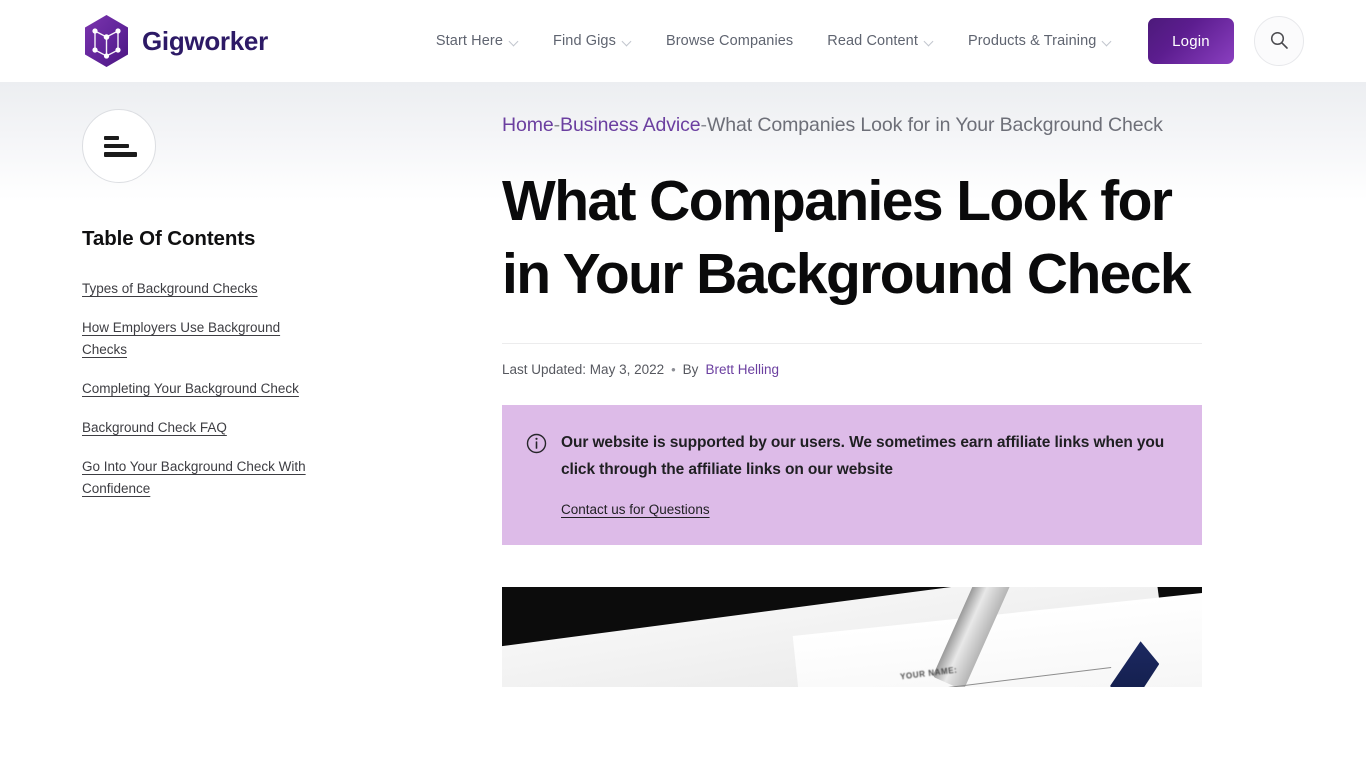 Image resolution: width=1366 pixels, height=768 pixels. Describe the element at coordinates (584, 41) in the screenshot. I see `nav-label: Find Gigs` at that location.